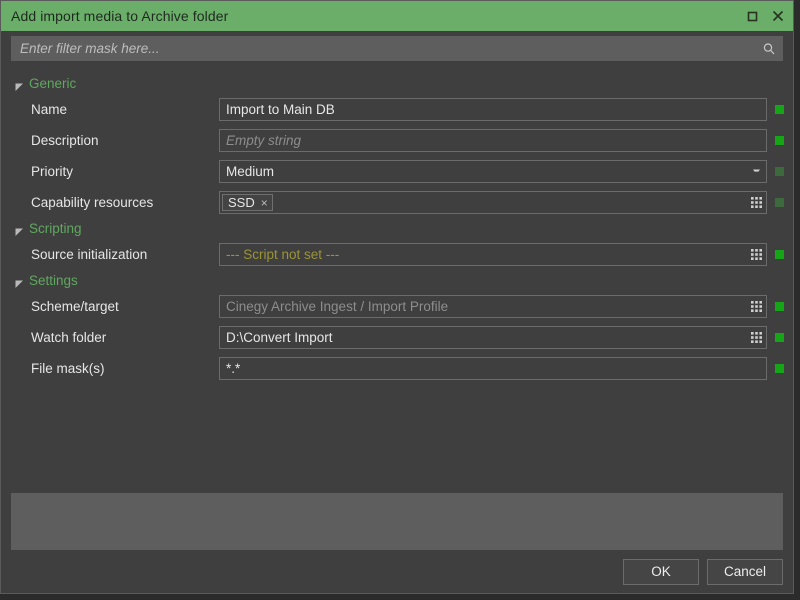 Image resolution: width=800 pixels, height=600 pixels. What do you see at coordinates (241, 202) in the screenshot?
I see `tag-label: SSD` at bounding box center [241, 202].